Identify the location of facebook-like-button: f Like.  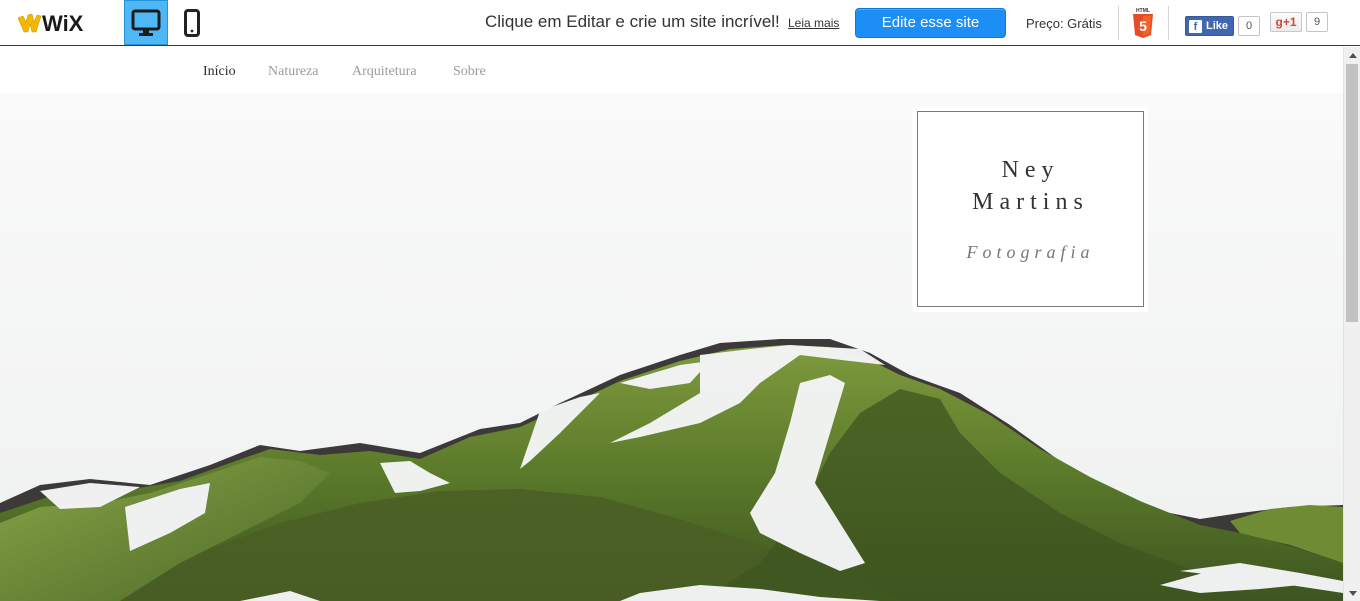
(1209, 26).